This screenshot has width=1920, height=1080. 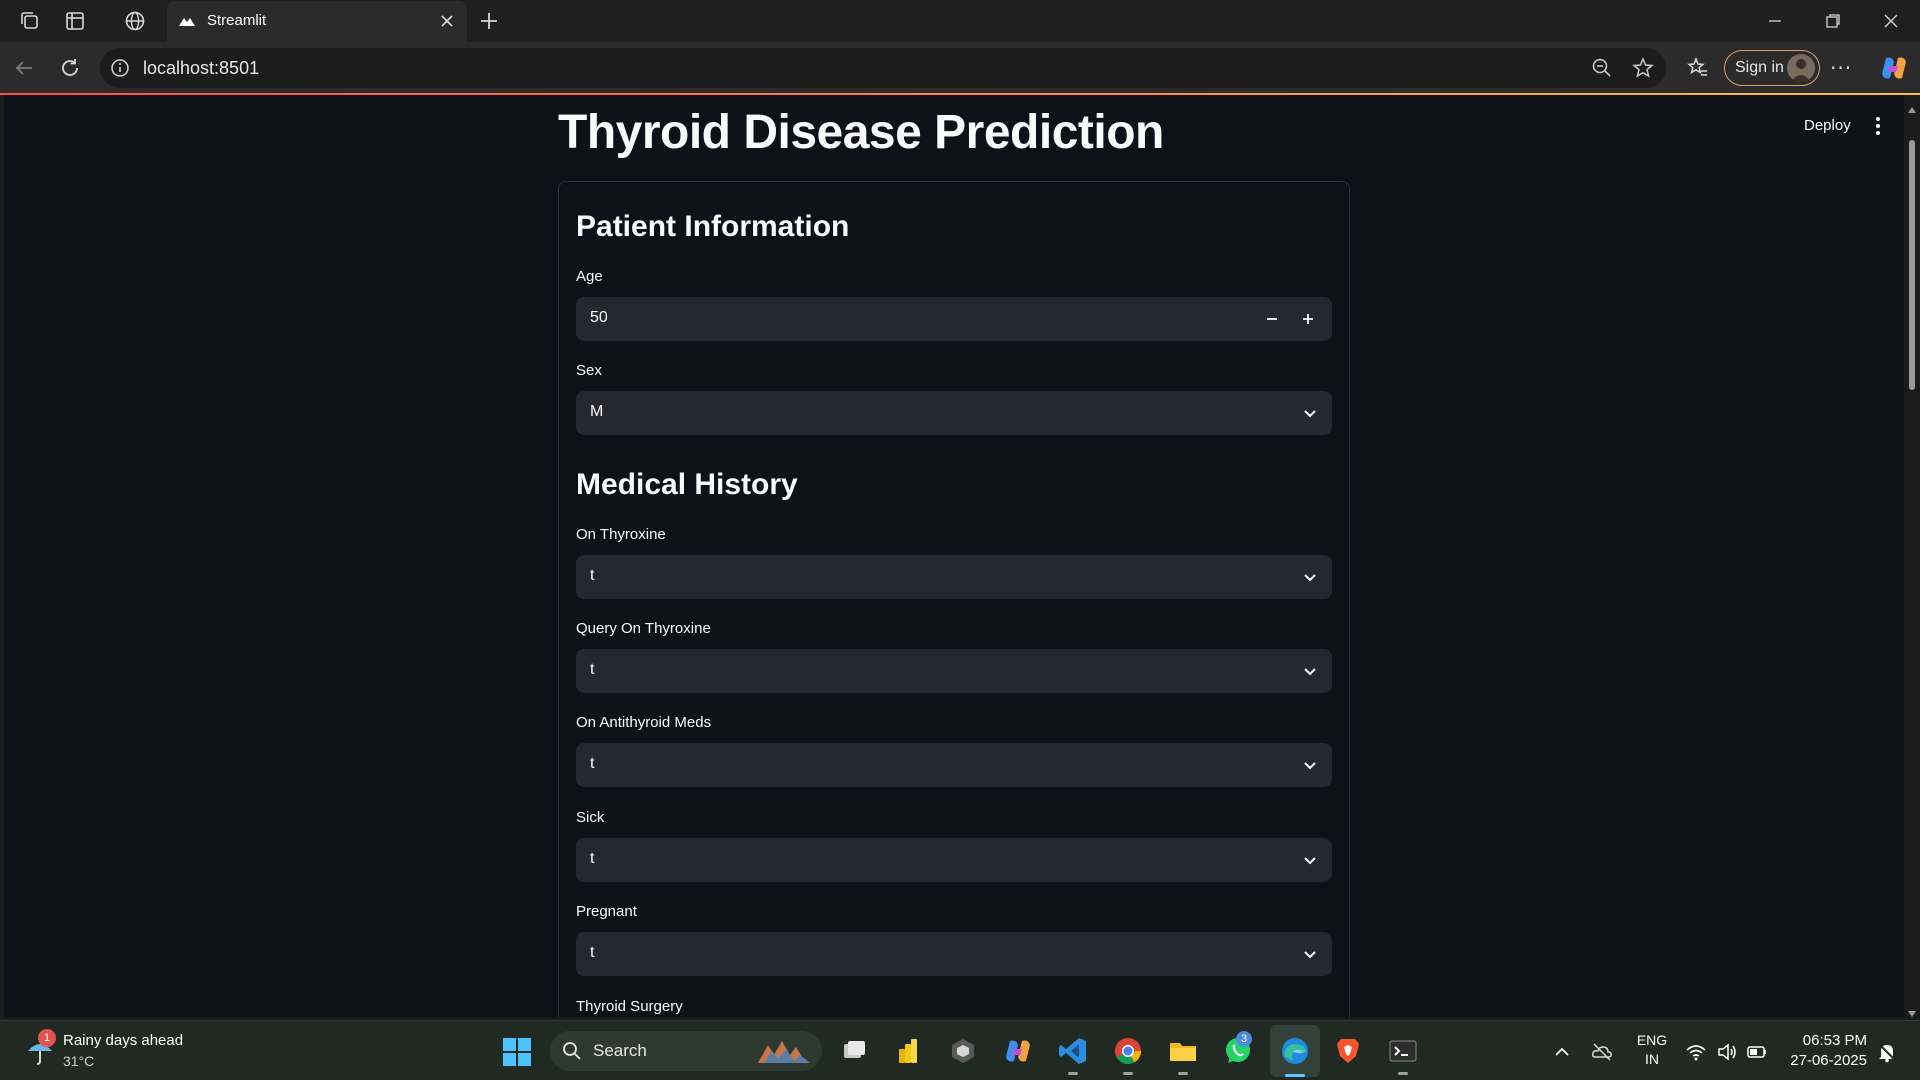 I want to click on workspaces-icon, so click(x=30, y=21).